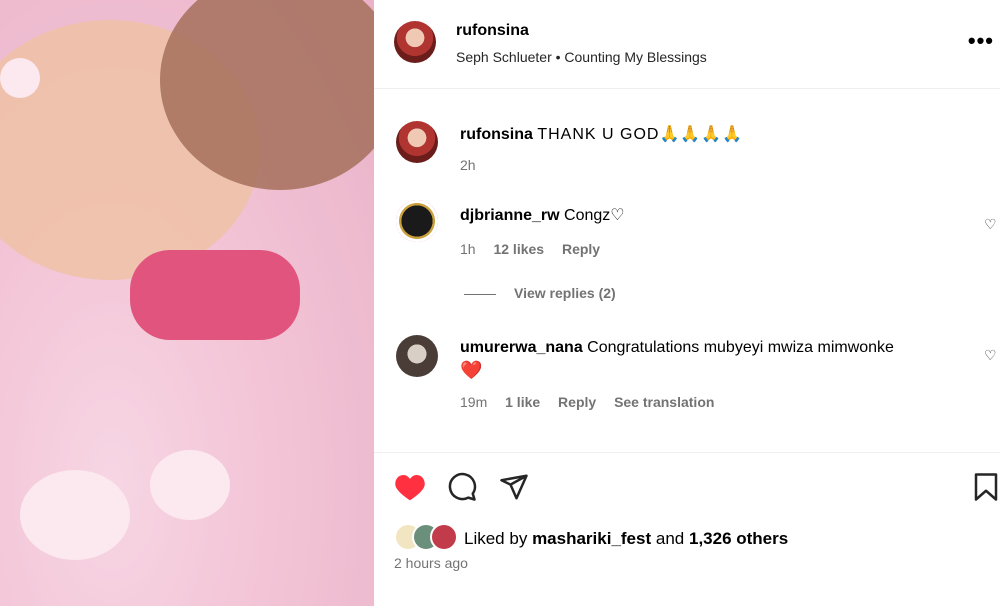 This screenshot has width=1000, height=607. I want to click on caption-time: 2h, so click(468, 165).